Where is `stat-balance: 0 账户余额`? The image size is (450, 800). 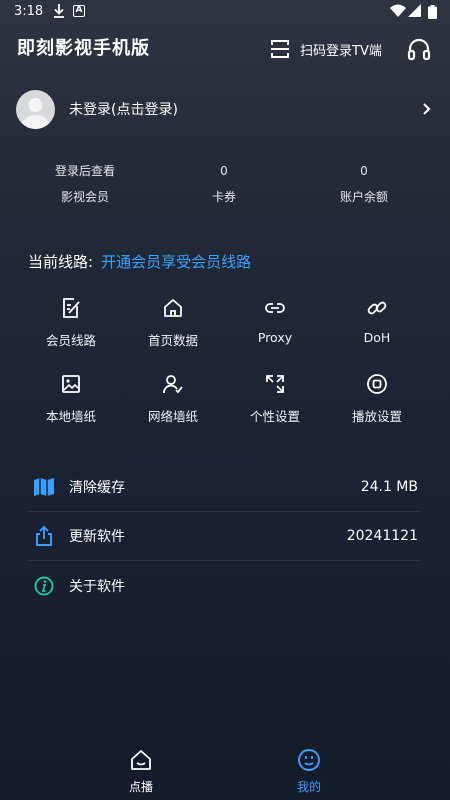 stat-balance: 0 账户余额 is located at coordinates (364, 183).